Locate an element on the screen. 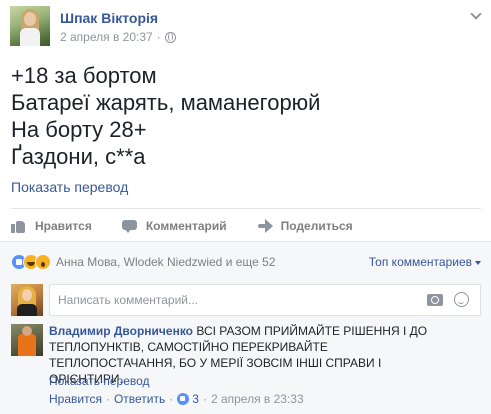 The height and width of the screenshot is (414, 491). thumbs-up-icon is located at coordinates (19, 226).